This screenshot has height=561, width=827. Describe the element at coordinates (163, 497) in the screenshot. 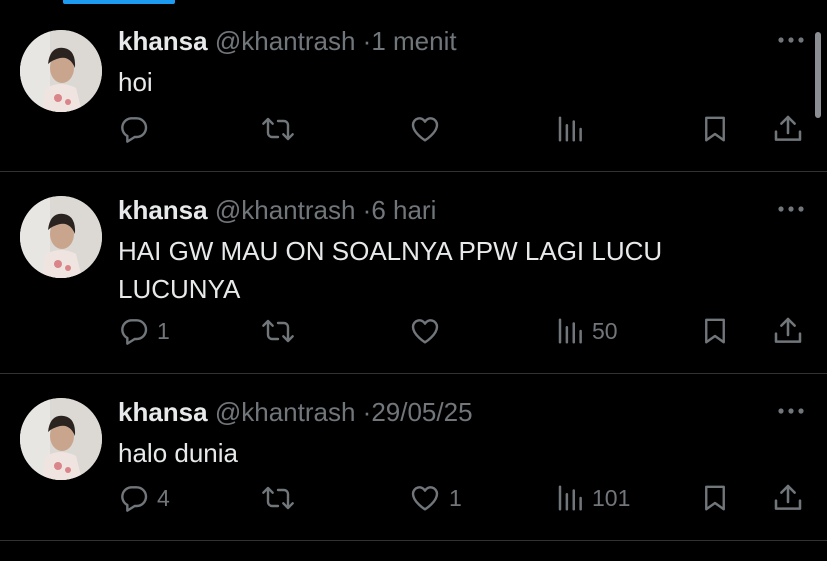

I see `reply-count: 4` at that location.